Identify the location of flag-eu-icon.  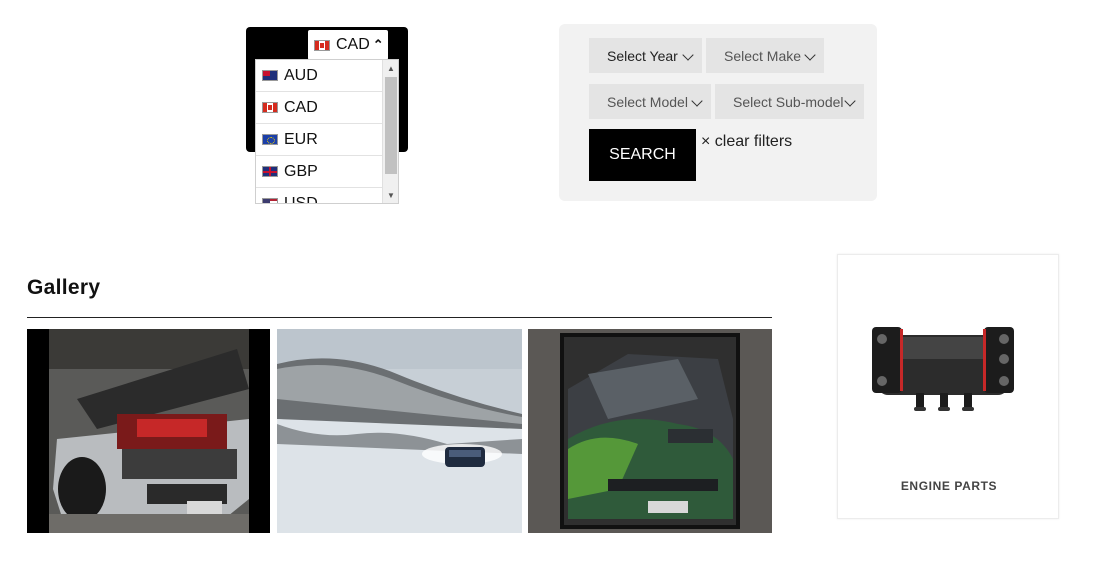
(270, 139).